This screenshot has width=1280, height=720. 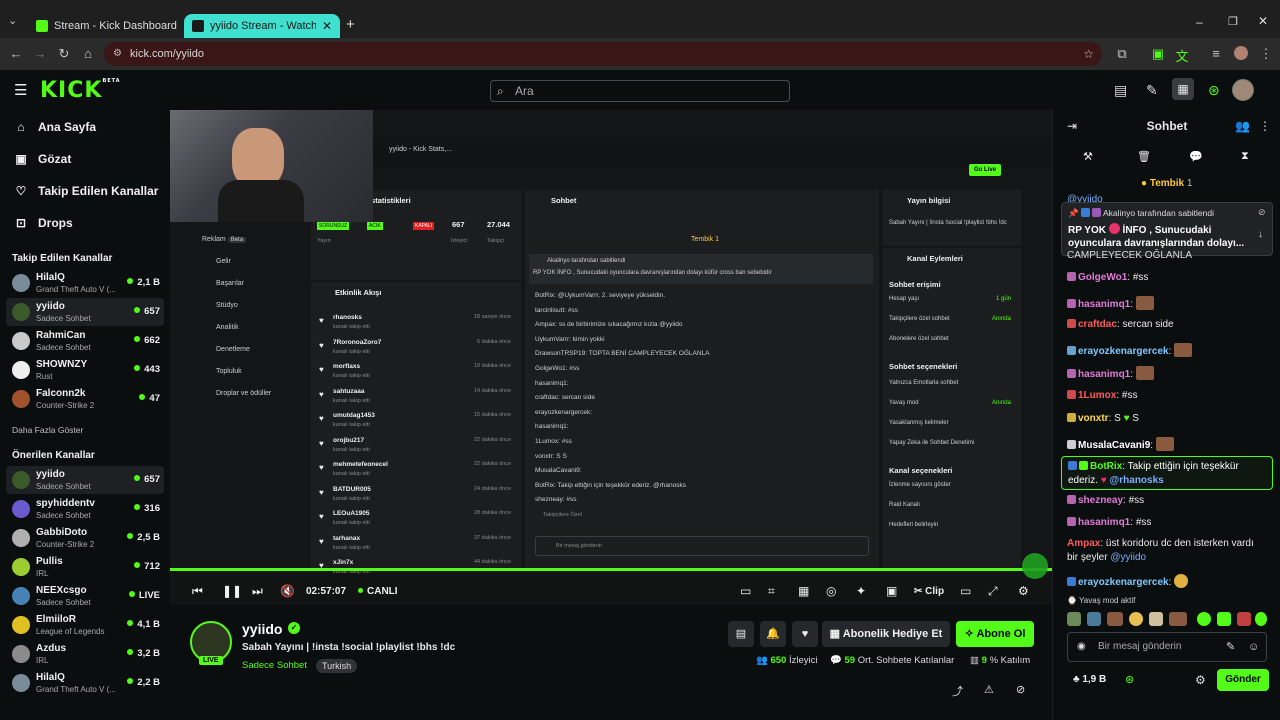 I want to click on chat-send-button: Gönder, so click(x=1243, y=680).